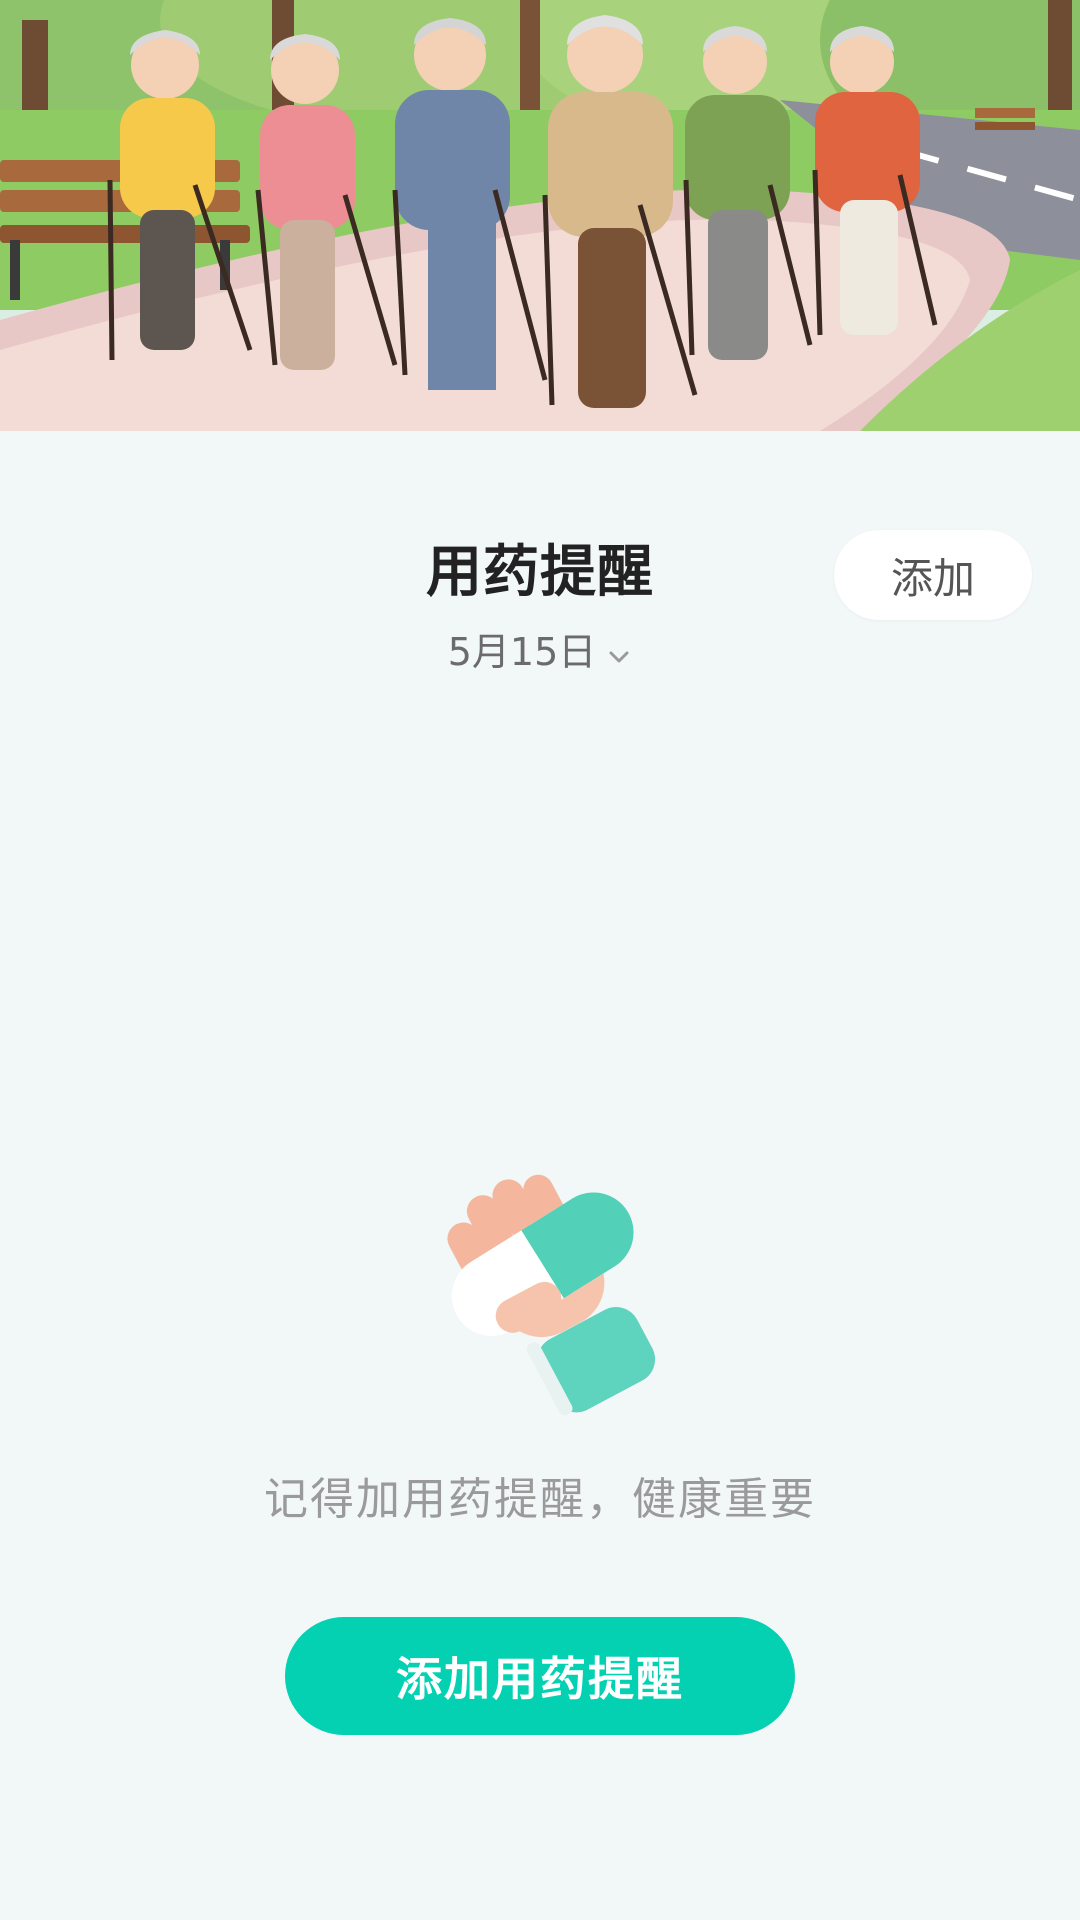  I want to click on date-selector: 5月15日, so click(540, 648).